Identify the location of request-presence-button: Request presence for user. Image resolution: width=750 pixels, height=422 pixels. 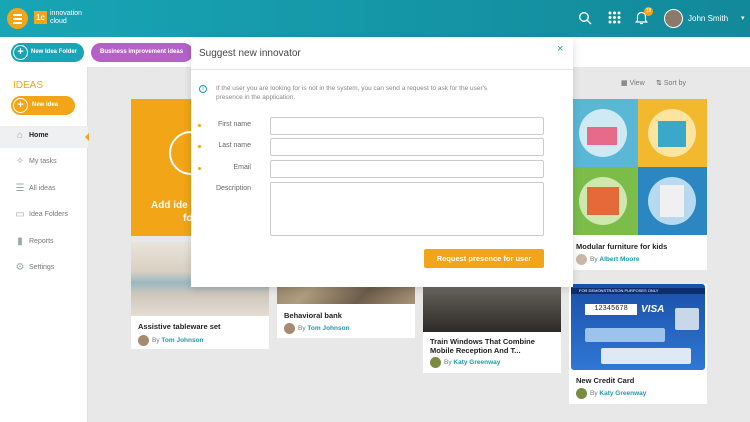
(484, 258).